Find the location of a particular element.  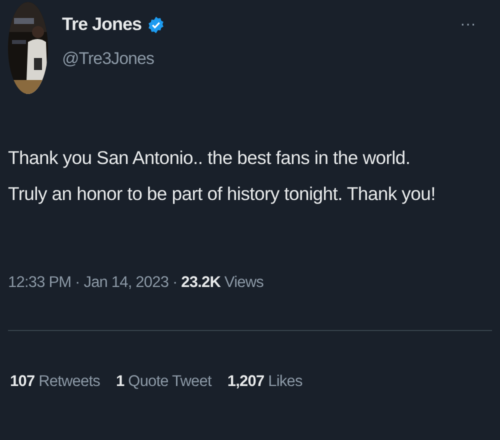

engagement-count-link: 1,207 Likes is located at coordinates (264, 382).